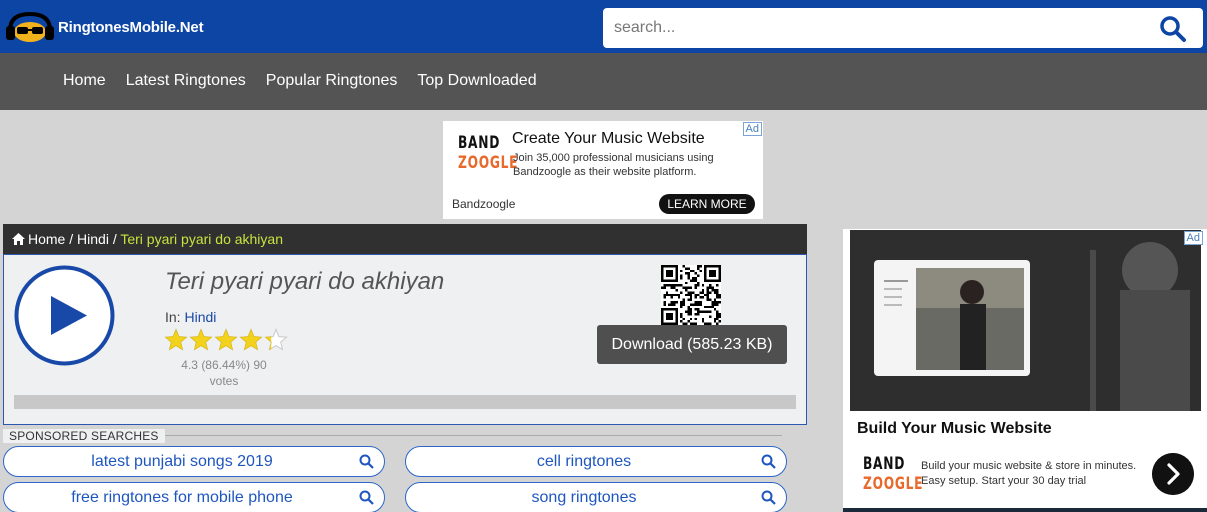 This screenshot has width=1207, height=512. Describe the element at coordinates (30, 26) in the screenshot. I see `headphones-logo-icon` at that location.